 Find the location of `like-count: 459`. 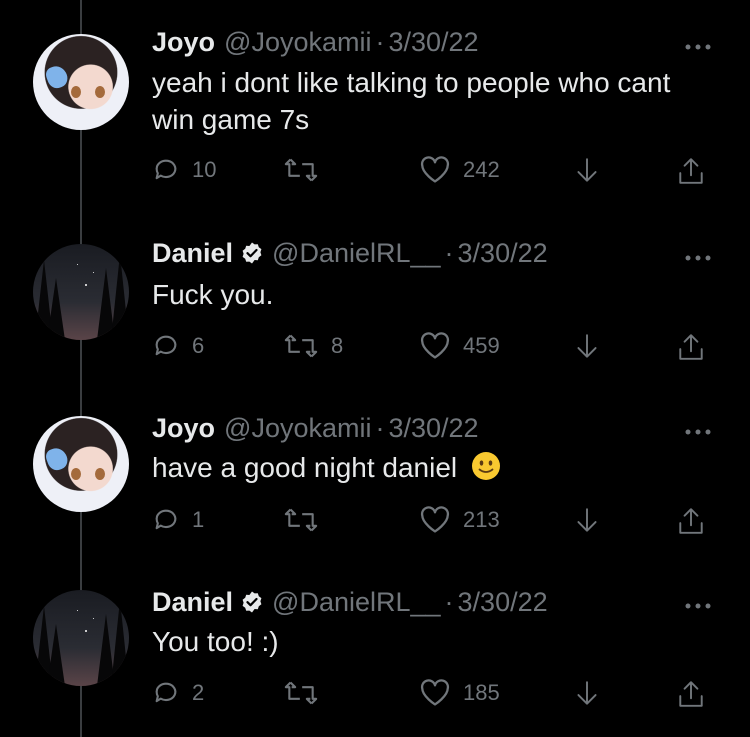

like-count: 459 is located at coordinates (481, 345).